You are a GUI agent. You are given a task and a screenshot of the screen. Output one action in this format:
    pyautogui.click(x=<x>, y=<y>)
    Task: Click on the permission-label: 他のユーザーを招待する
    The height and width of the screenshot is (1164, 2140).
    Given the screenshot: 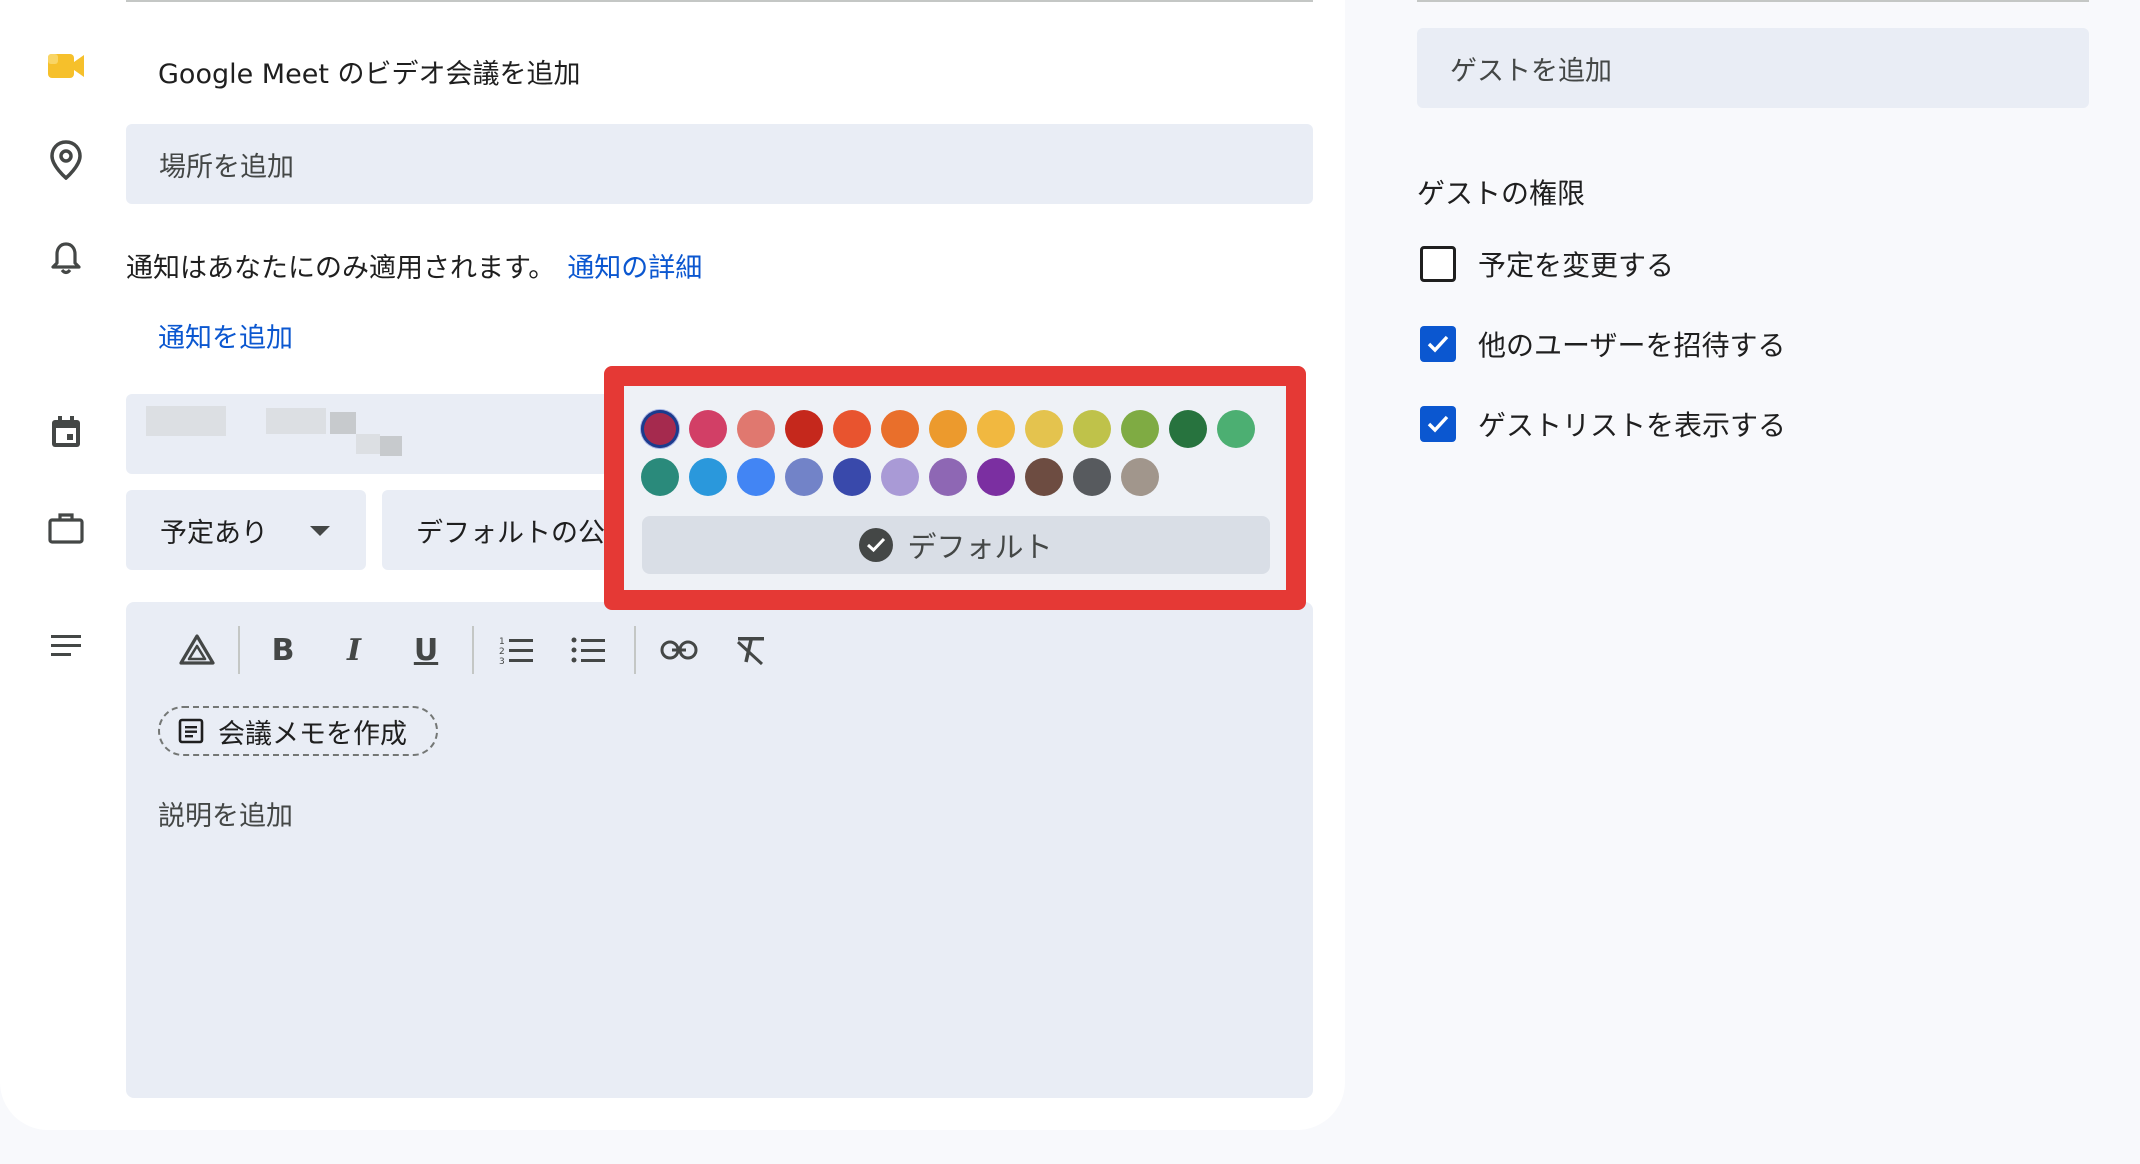 What is the action you would take?
    pyautogui.click(x=1632, y=345)
    